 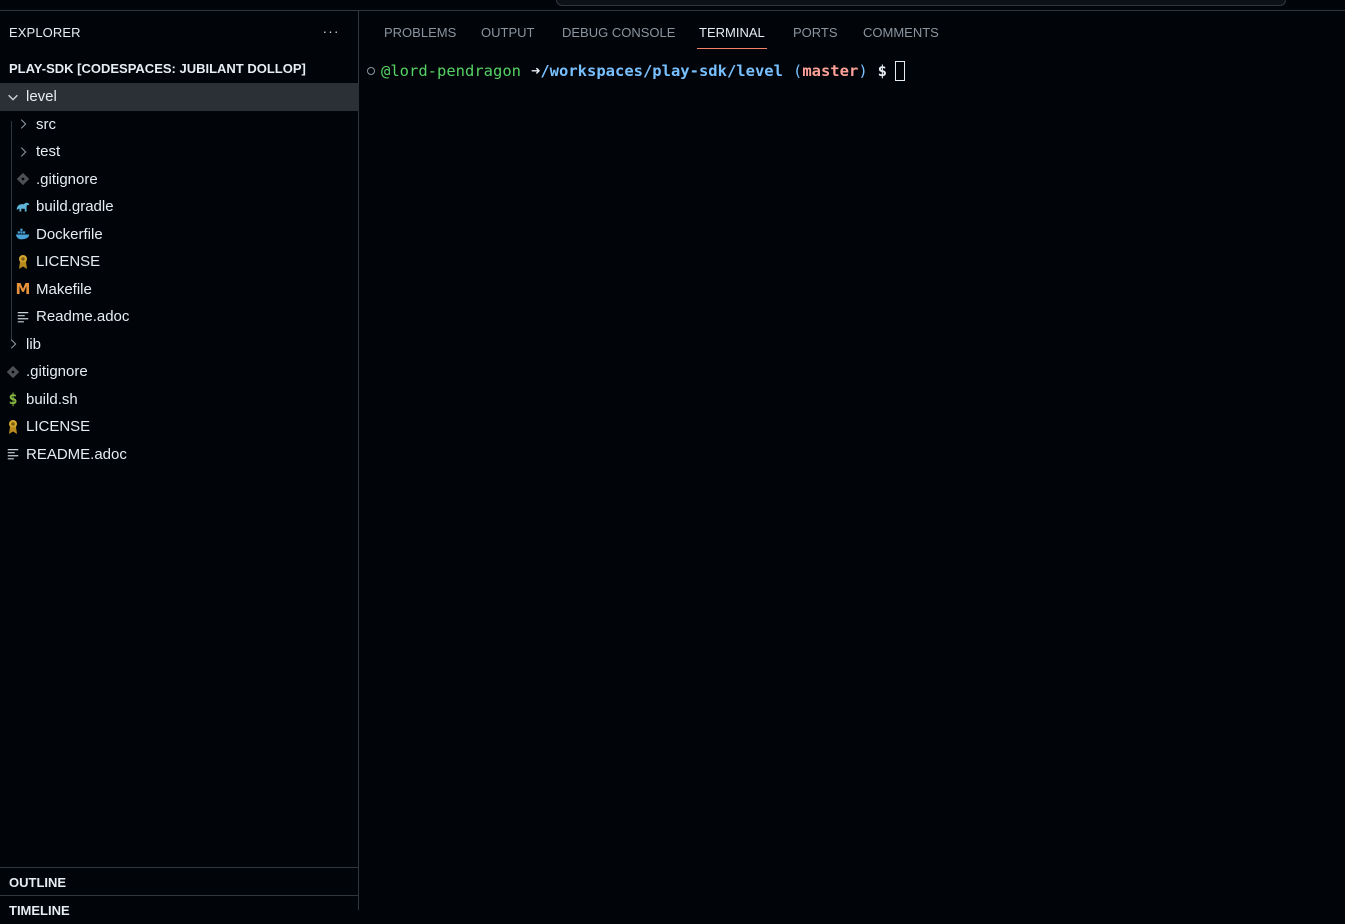 What do you see at coordinates (64, 289) in the screenshot?
I see `tree-item-label: Makefile` at bounding box center [64, 289].